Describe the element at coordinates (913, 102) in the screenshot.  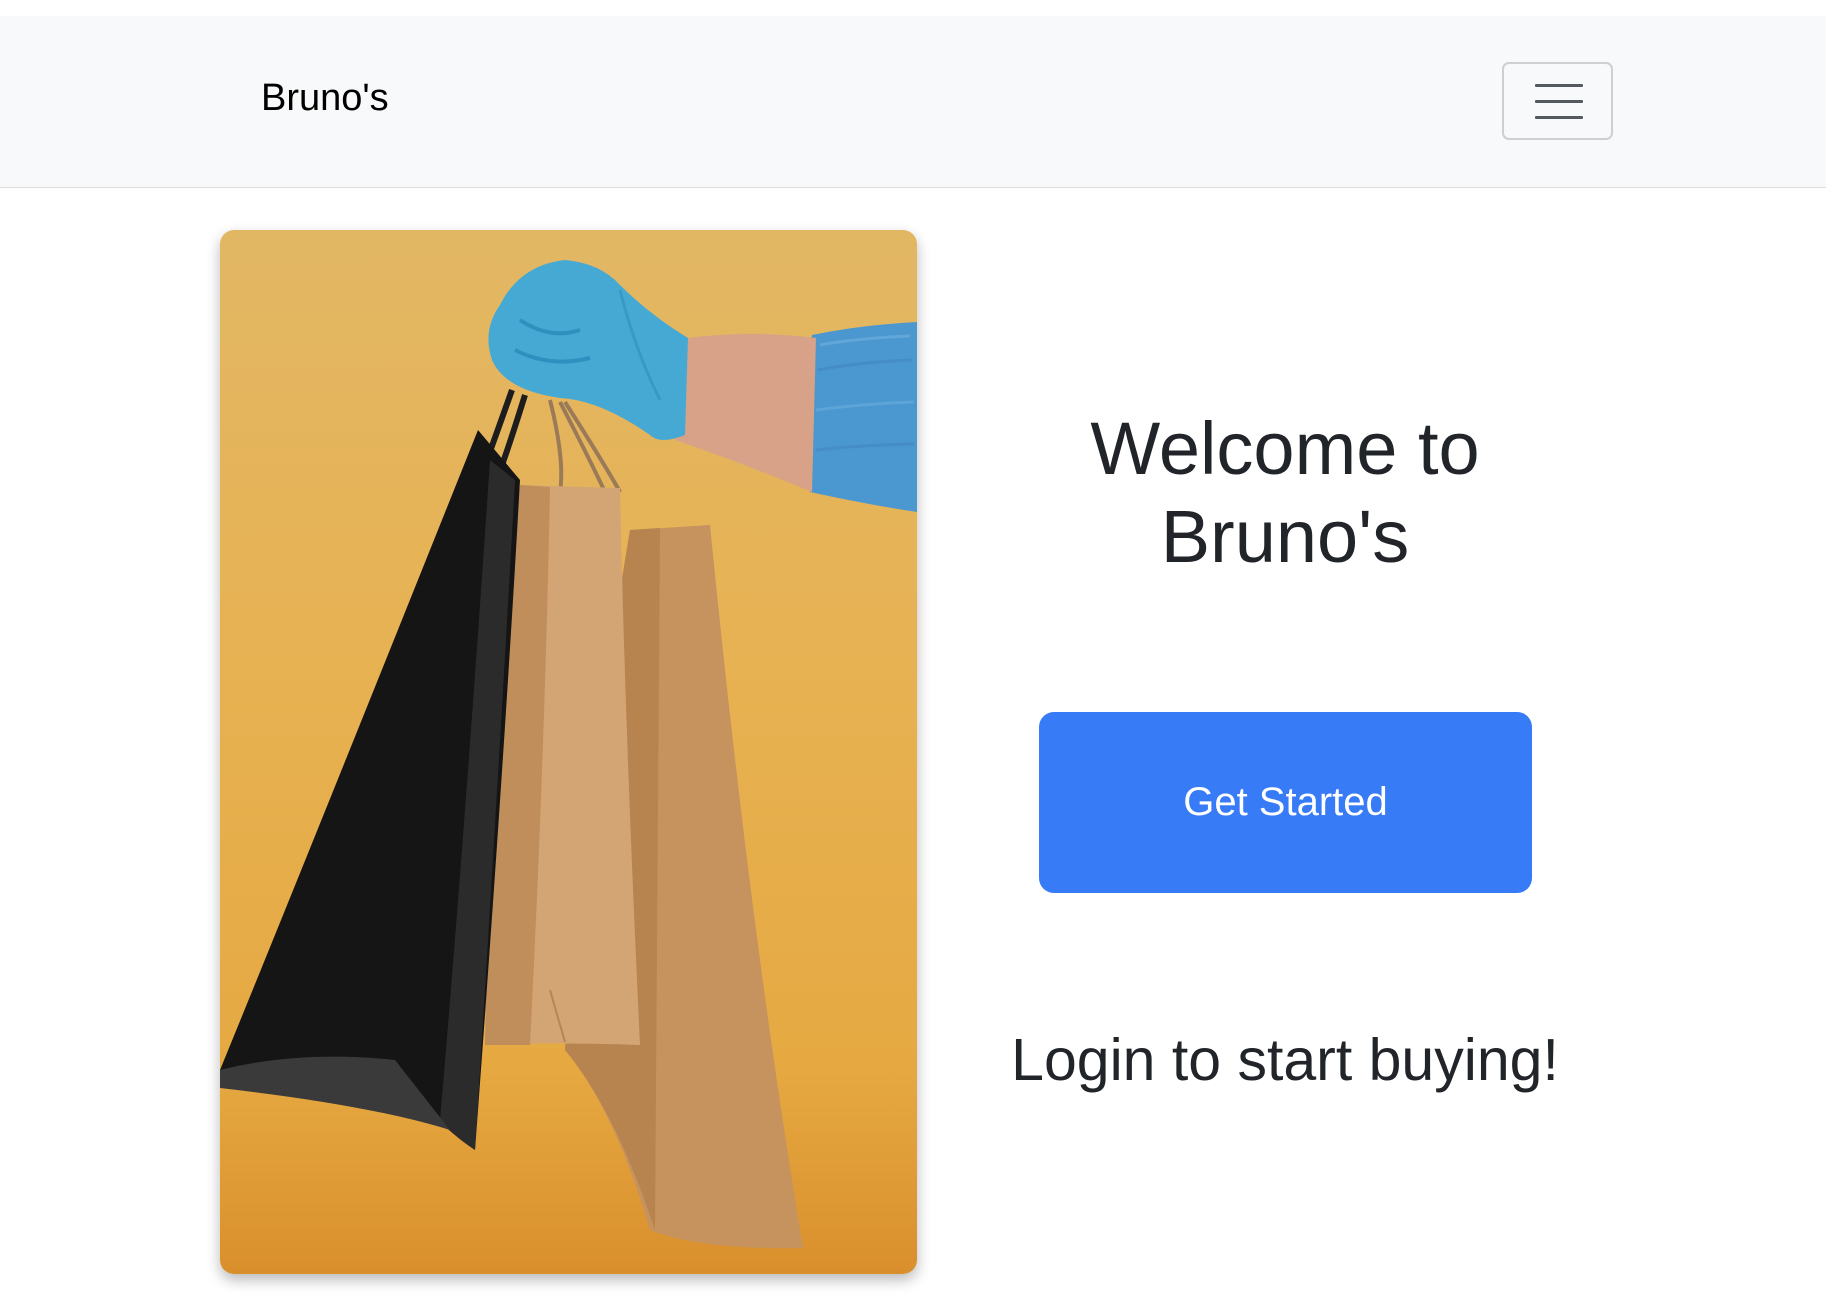
I see `navbar: Bruno's` at that location.